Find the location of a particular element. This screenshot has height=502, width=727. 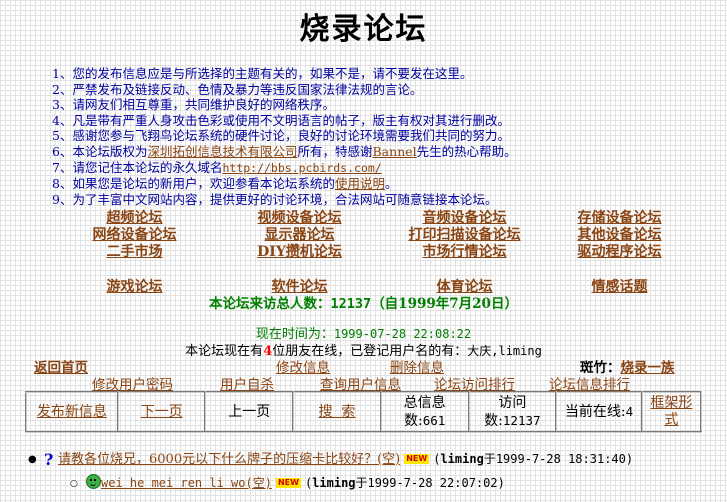

frame-view-button: 框架形式 is located at coordinates (671, 411).